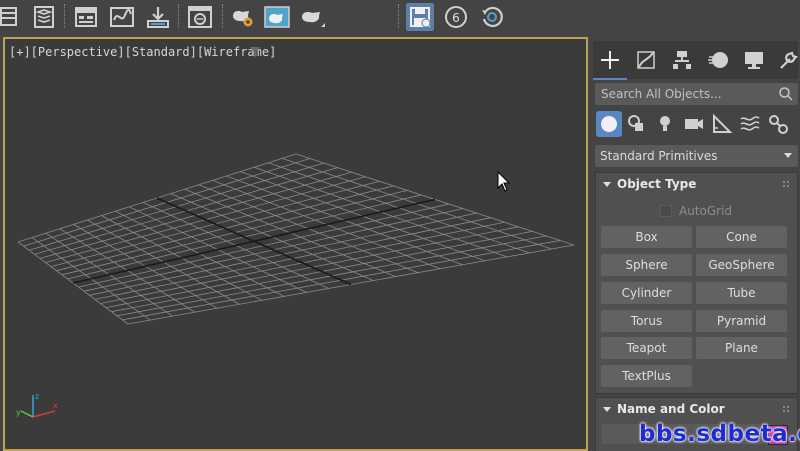  I want to click on material-editor-button, so click(200, 17).